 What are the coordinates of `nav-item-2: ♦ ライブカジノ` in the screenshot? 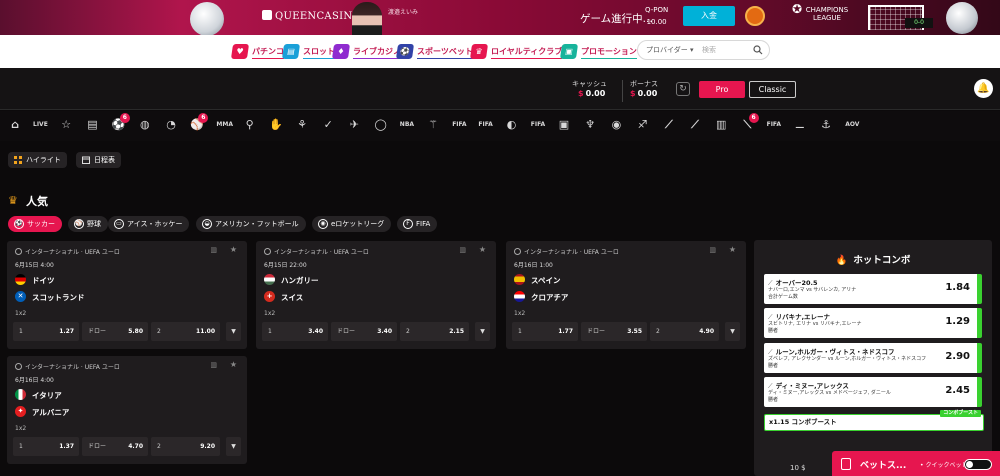 It's located at (366, 51).